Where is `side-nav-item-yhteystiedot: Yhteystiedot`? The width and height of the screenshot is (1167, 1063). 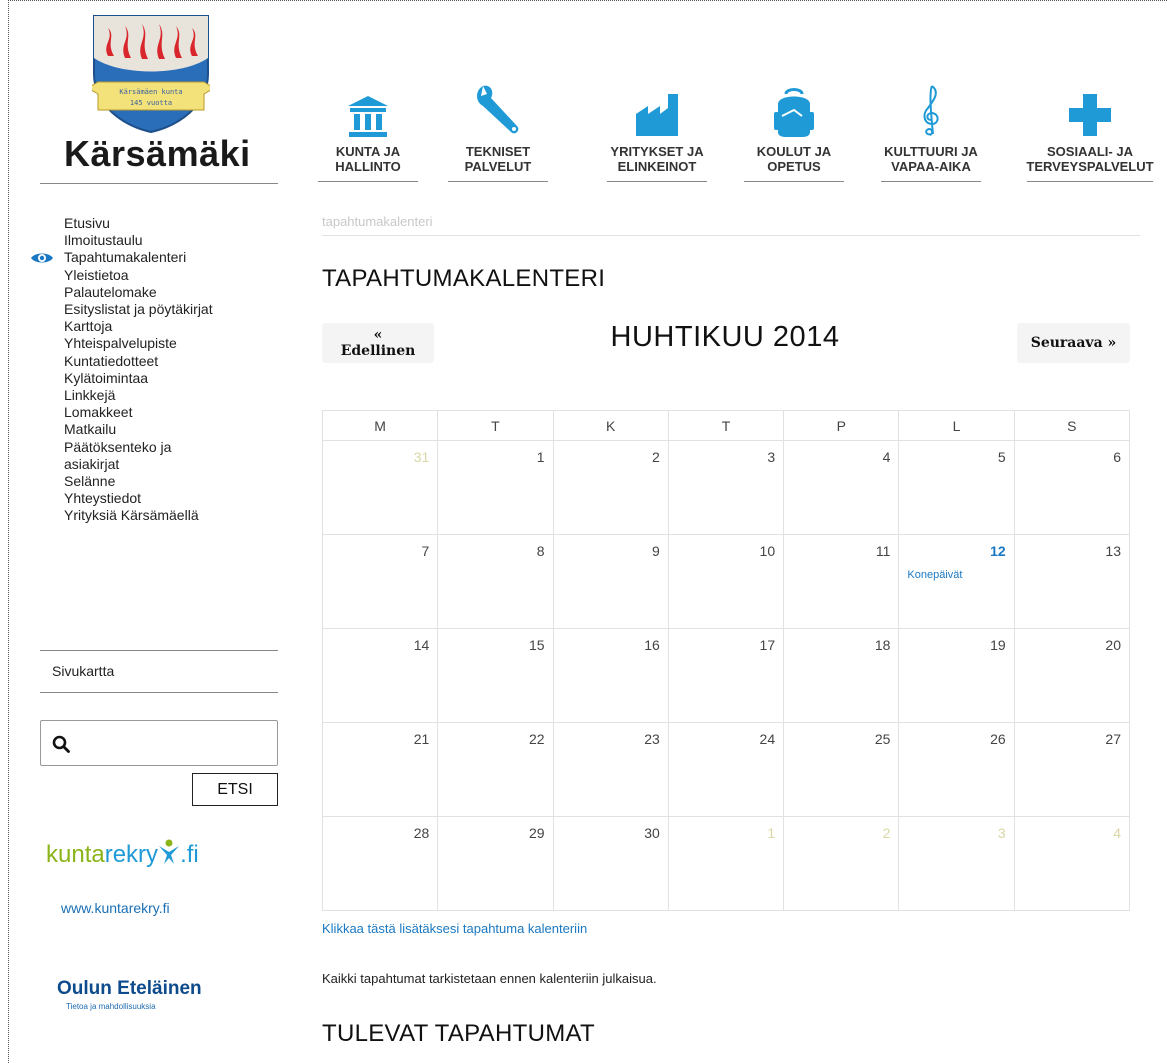
side-nav-item-yhteystiedot: Yhteystiedot is located at coordinates (174, 498).